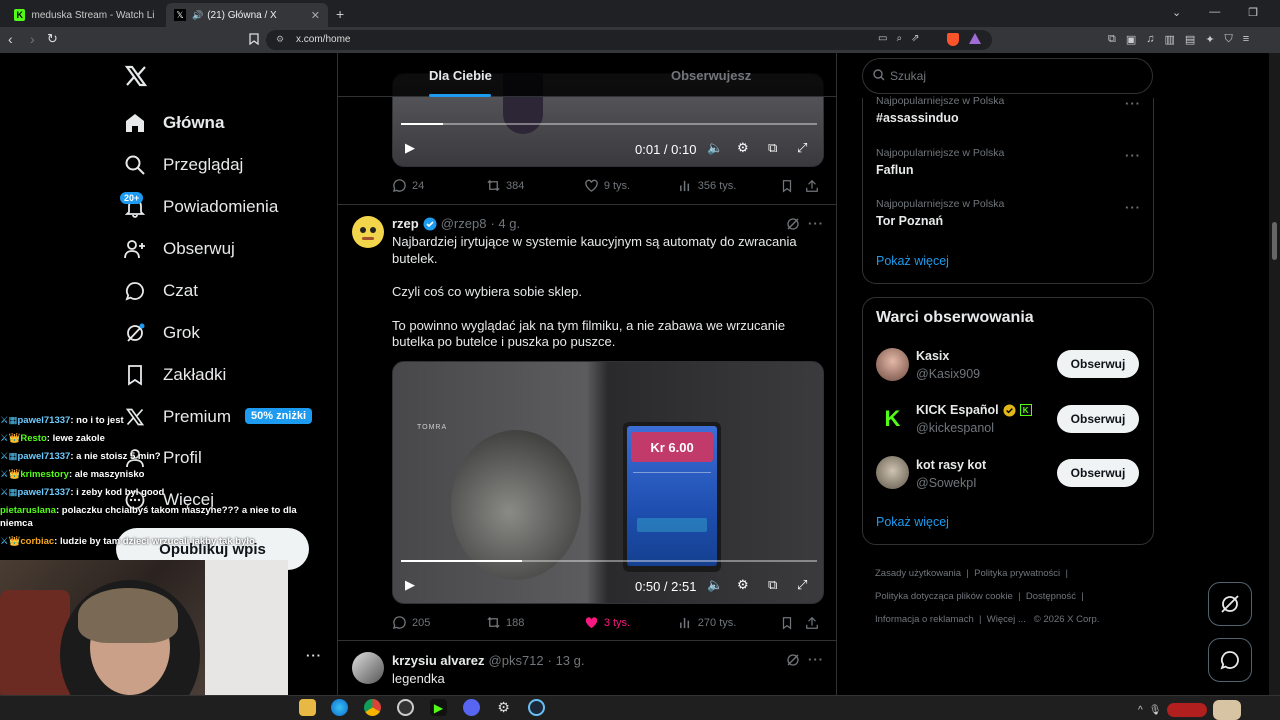 Image resolution: width=1280 pixels, height=720 pixels. I want to click on repost-button: 384, so click(535, 185).